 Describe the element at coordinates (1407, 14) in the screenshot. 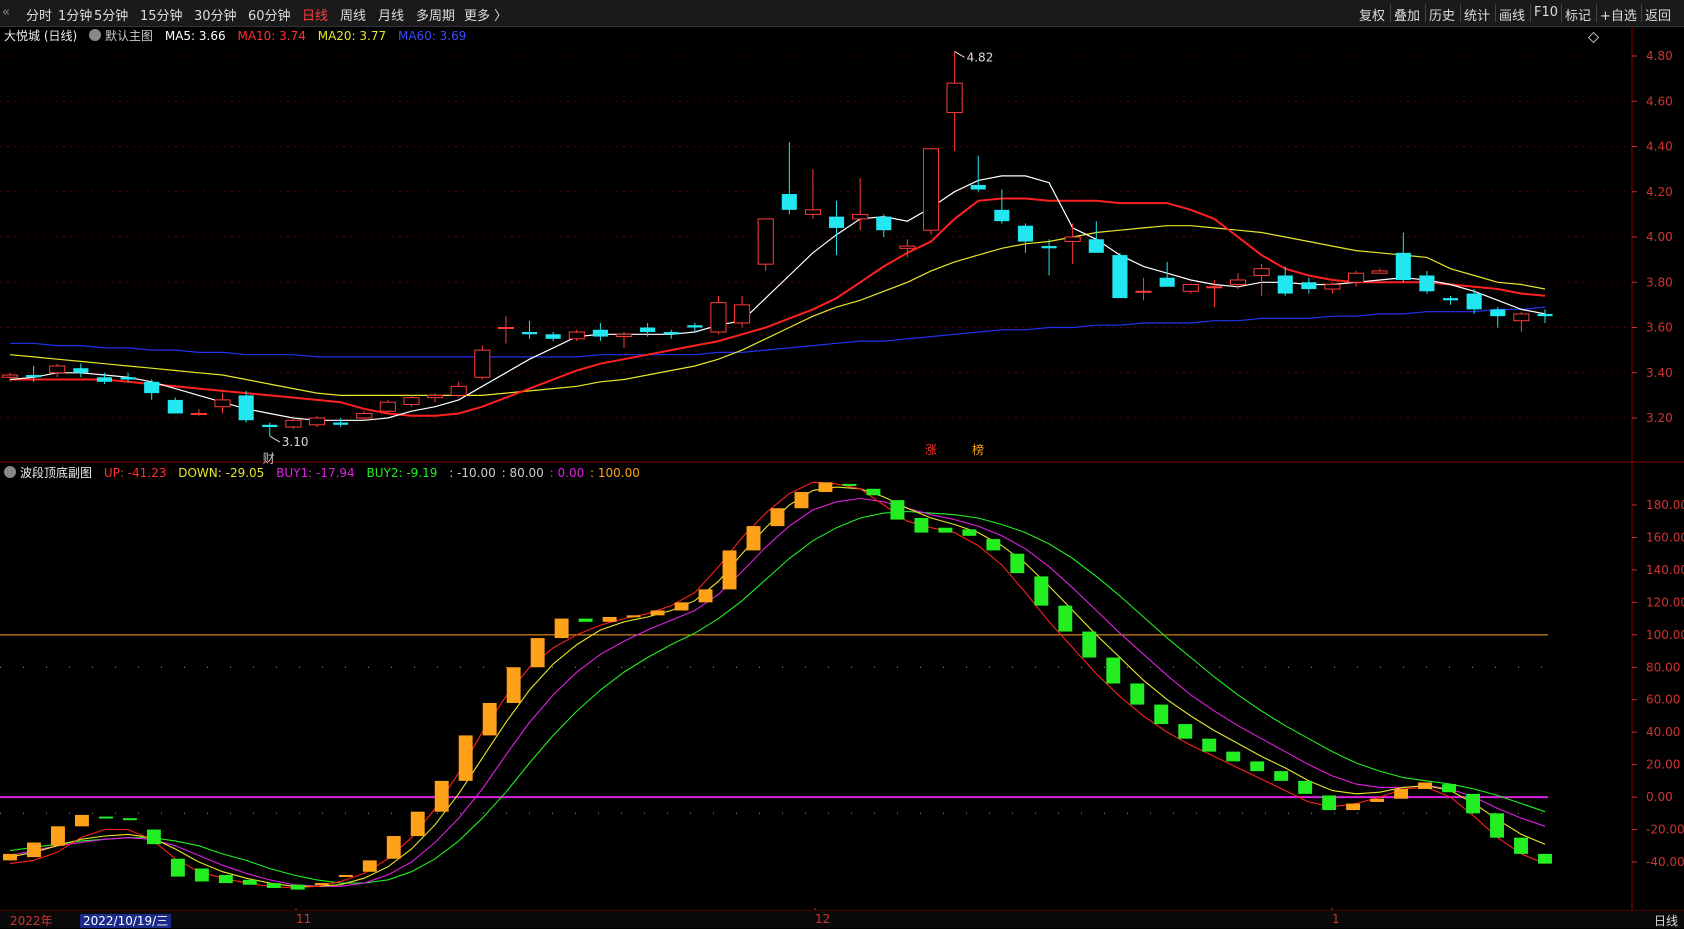

I see `toolbar-button-1: 叠加` at that location.